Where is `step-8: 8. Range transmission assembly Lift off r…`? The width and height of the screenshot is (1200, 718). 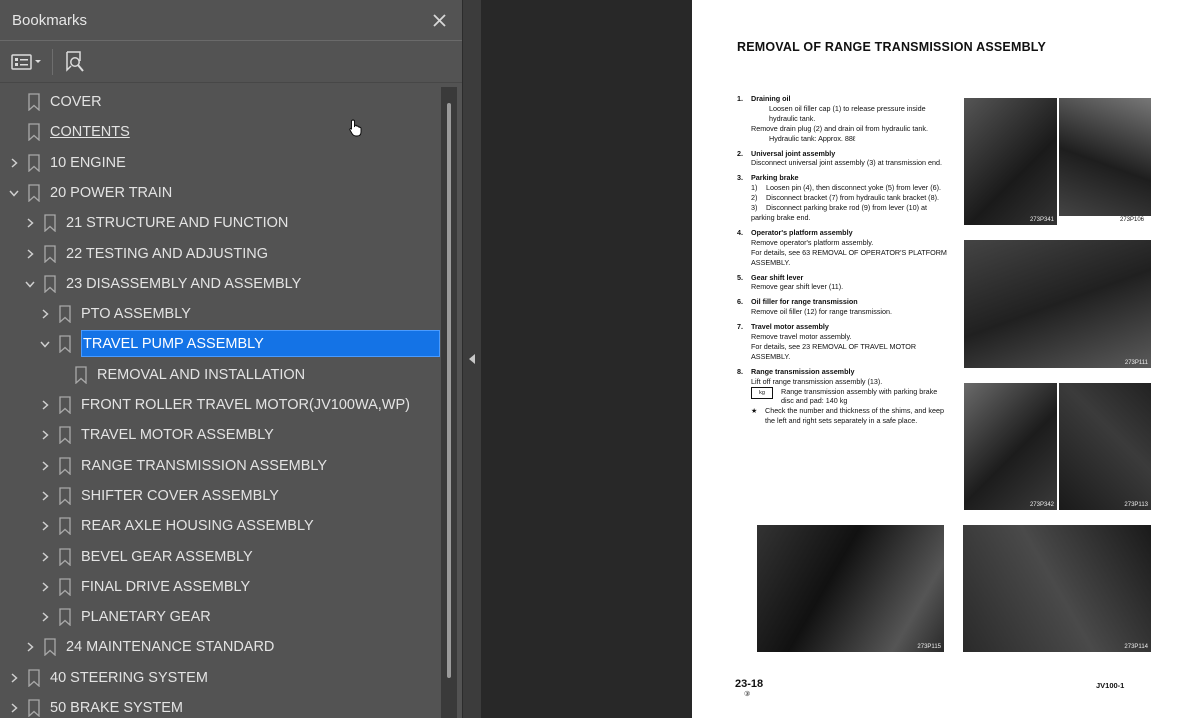 step-8: 8. Range transmission assembly Lift off r… is located at coordinates (840, 396).